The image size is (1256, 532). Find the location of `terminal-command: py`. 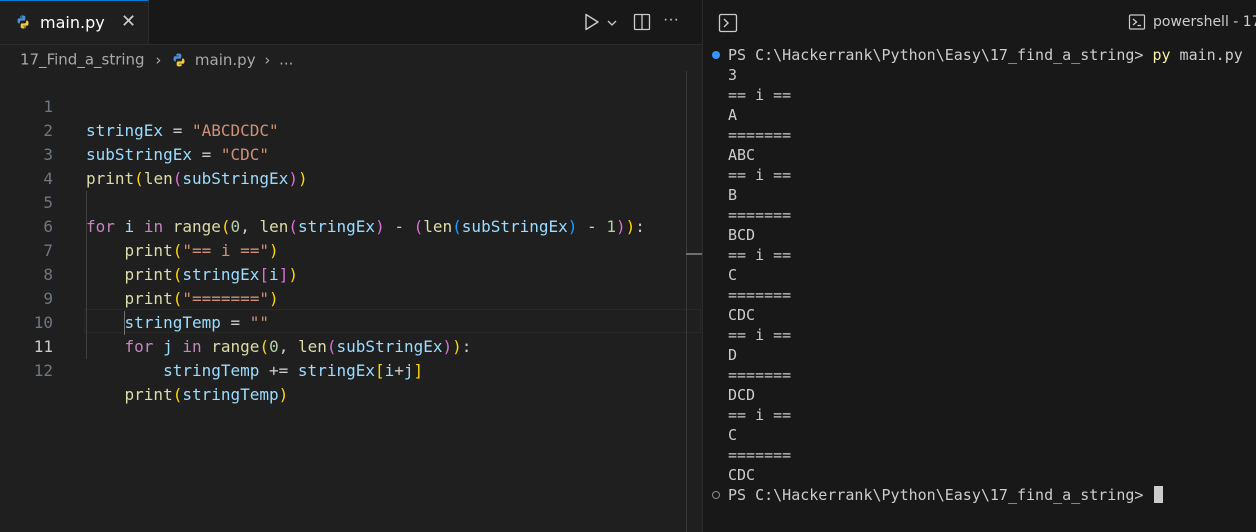

terminal-command: py is located at coordinates (1161, 55).